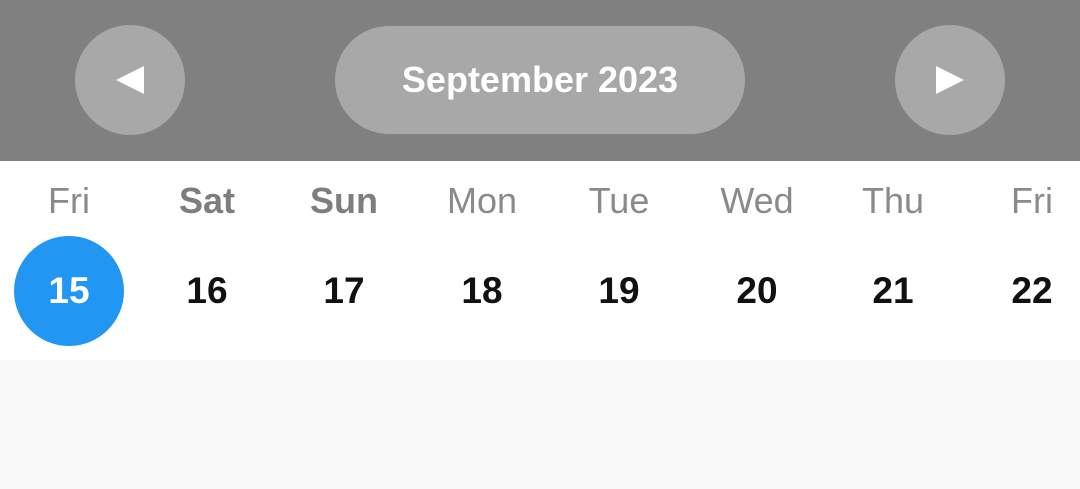 The width and height of the screenshot is (1080, 489). I want to click on triangle-left-icon, so click(130, 80).